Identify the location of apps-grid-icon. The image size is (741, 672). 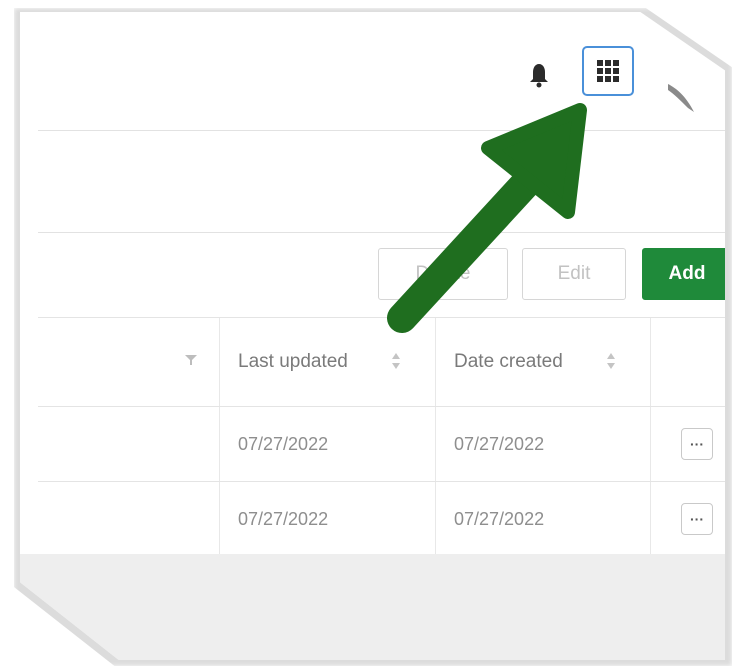
(608, 71).